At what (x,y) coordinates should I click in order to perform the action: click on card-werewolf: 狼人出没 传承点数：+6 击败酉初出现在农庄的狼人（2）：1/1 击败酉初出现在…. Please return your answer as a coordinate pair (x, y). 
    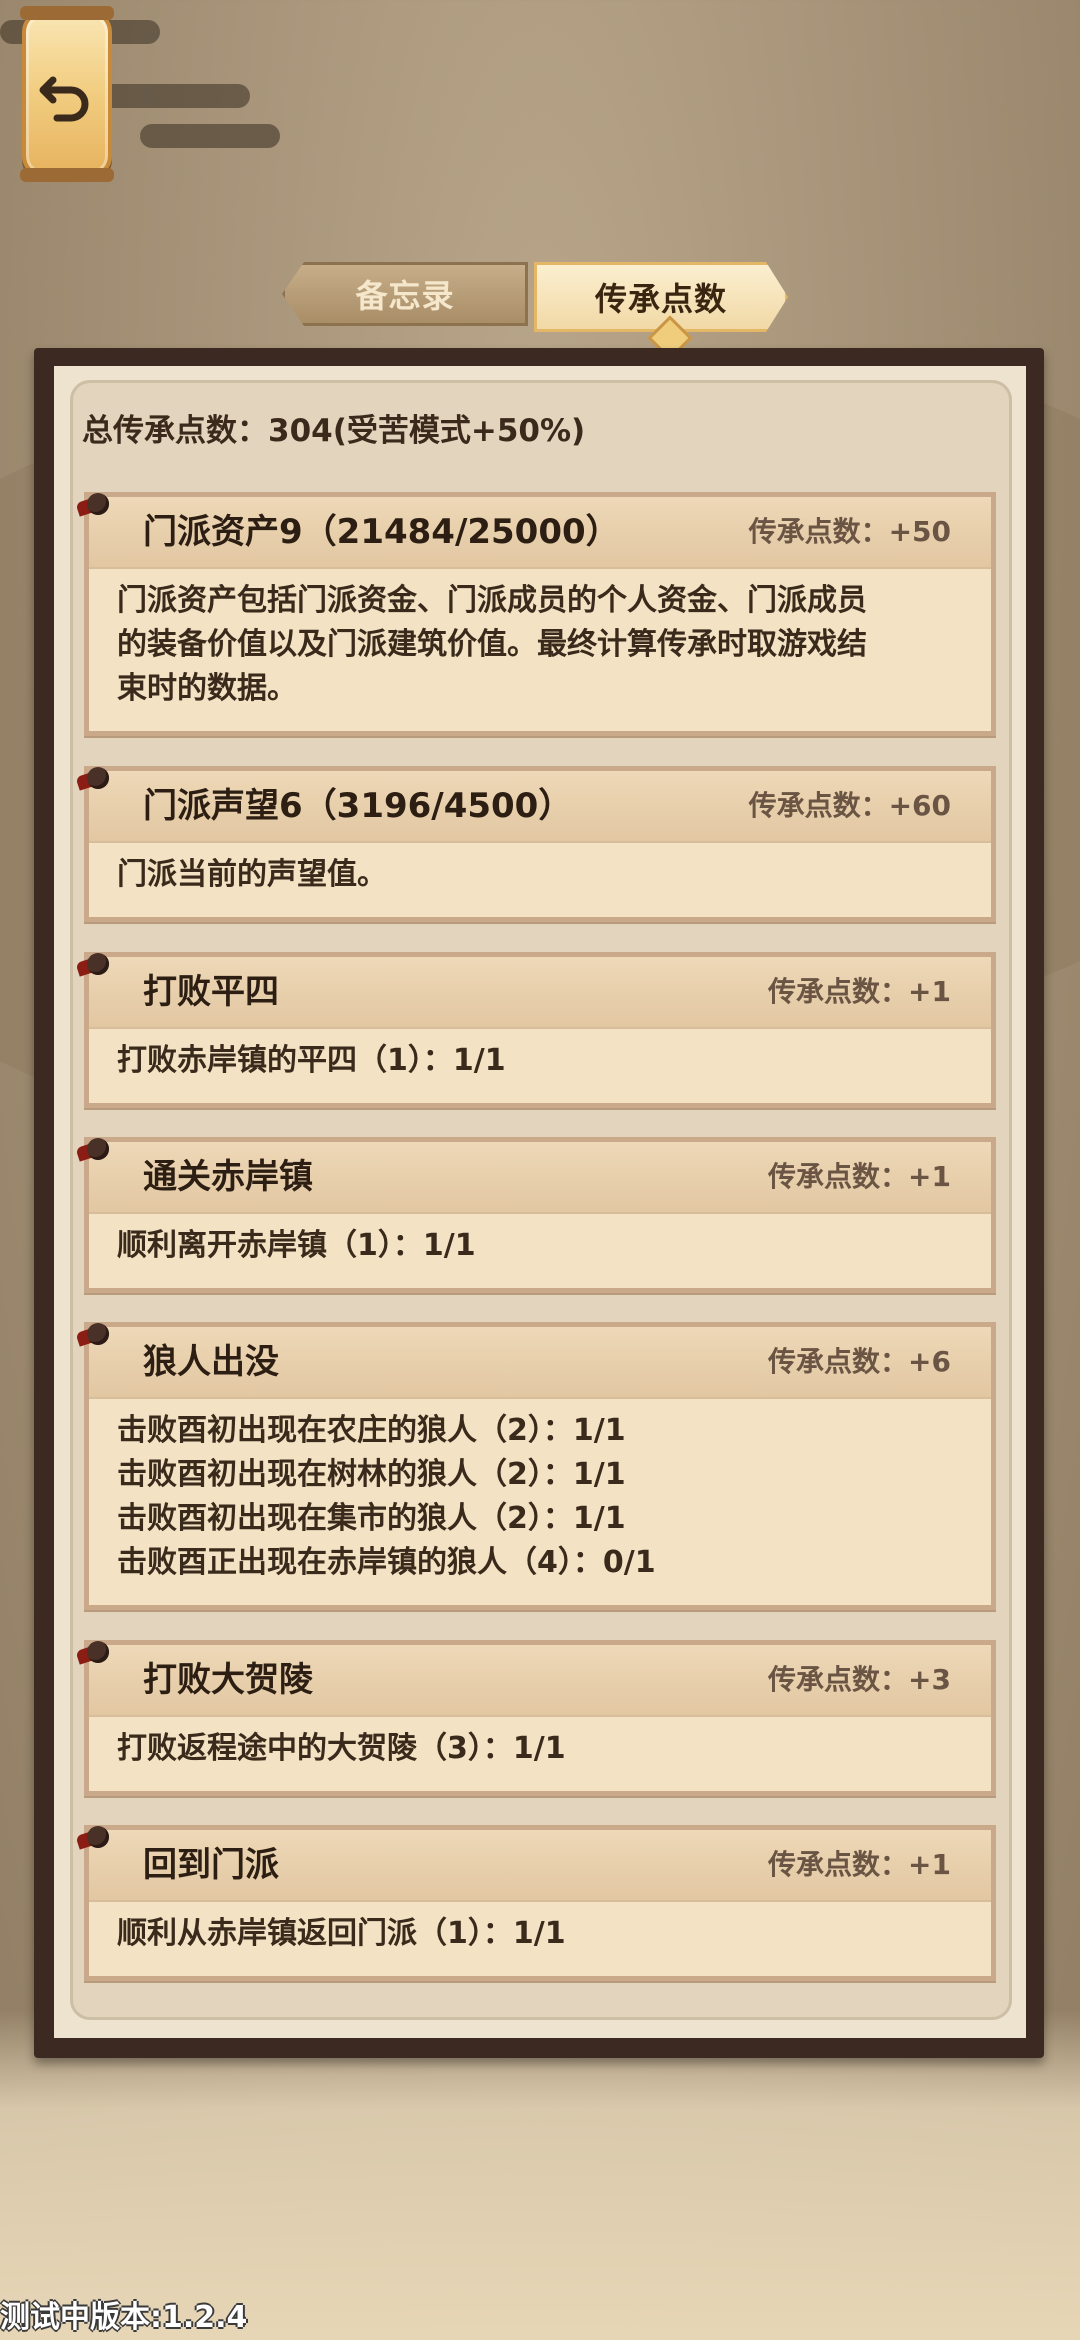
    Looking at the image, I should click on (535, 1466).